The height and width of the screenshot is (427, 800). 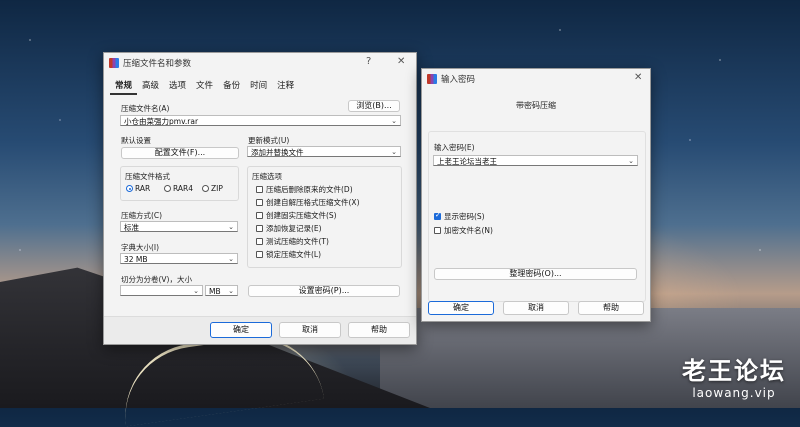 What do you see at coordinates (454, 147) in the screenshot?
I see `password-label: 输入密码(E)` at bounding box center [454, 147].